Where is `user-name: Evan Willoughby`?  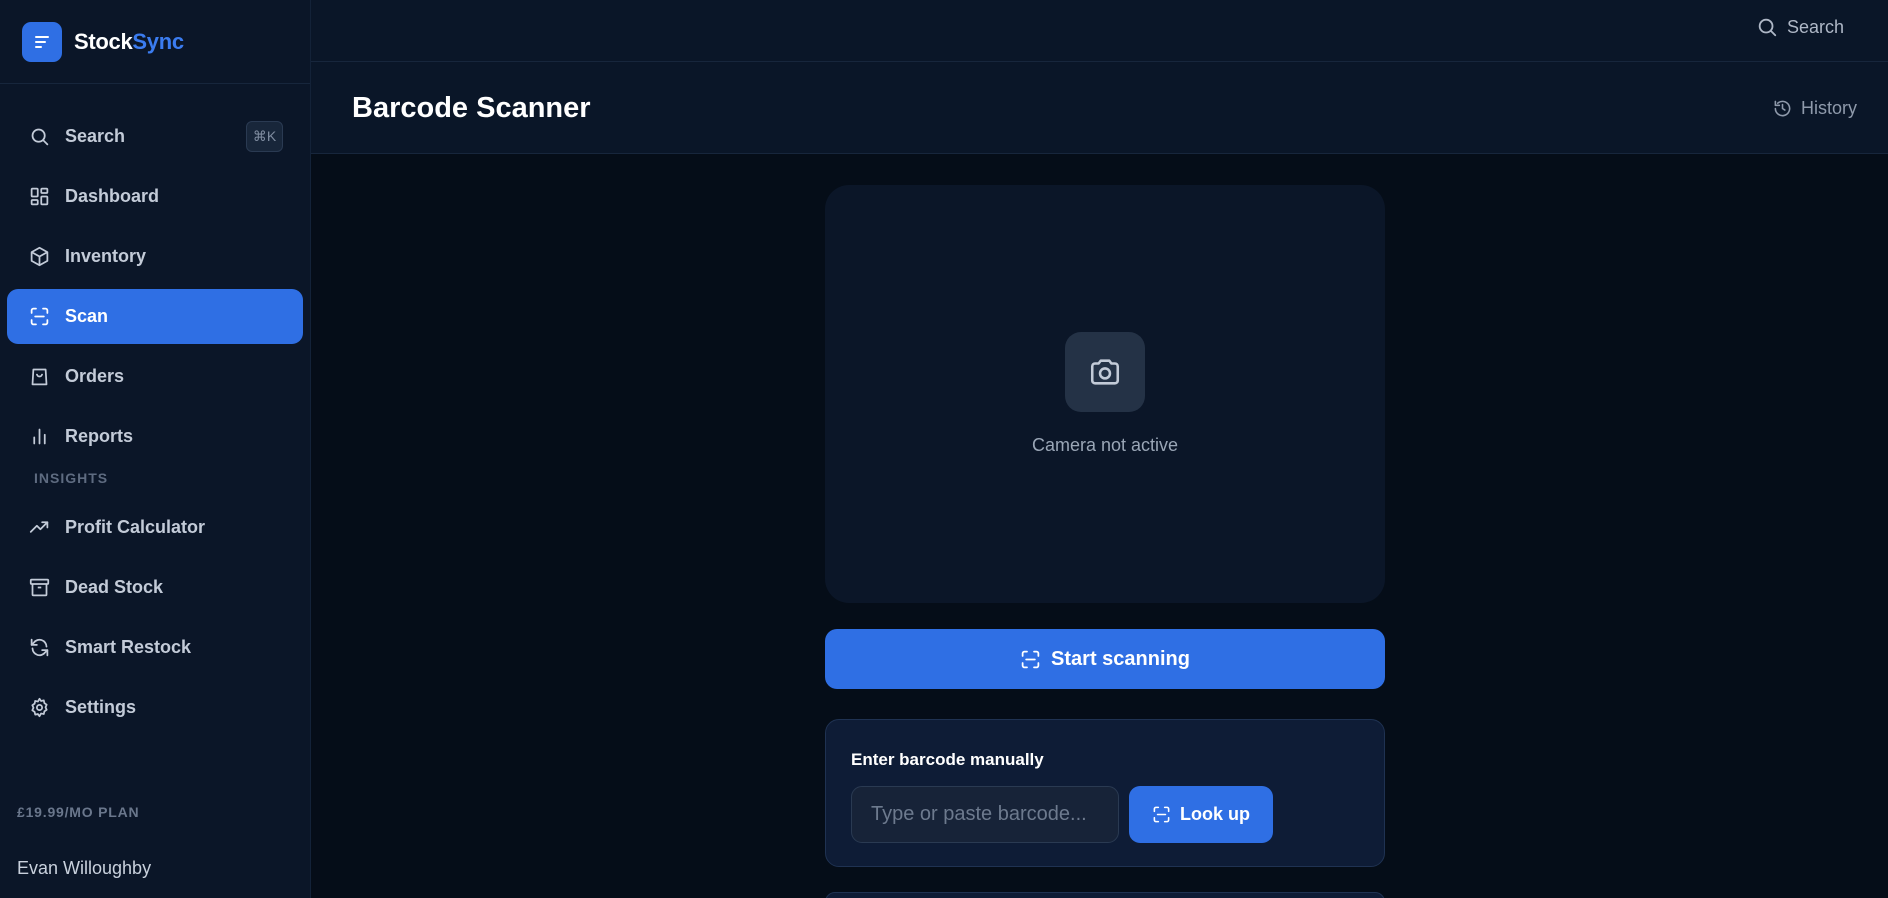
user-name: Evan Willoughby is located at coordinates (84, 868).